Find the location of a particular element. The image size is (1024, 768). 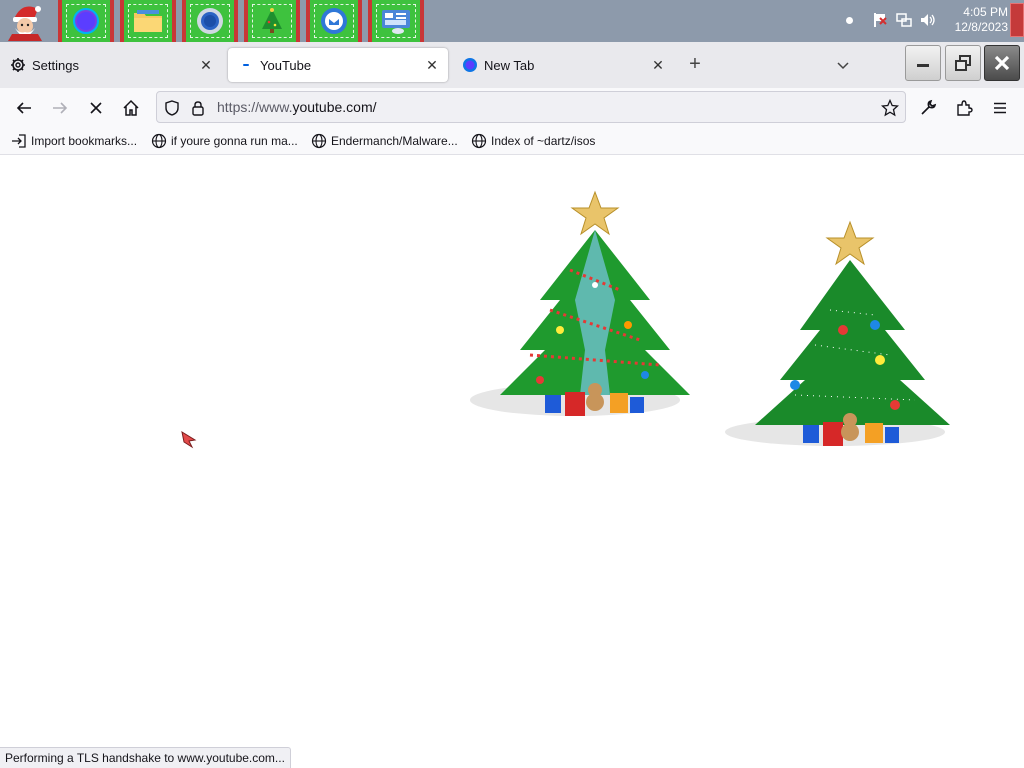

hamburger-menu-icon is located at coordinates (1000, 108).